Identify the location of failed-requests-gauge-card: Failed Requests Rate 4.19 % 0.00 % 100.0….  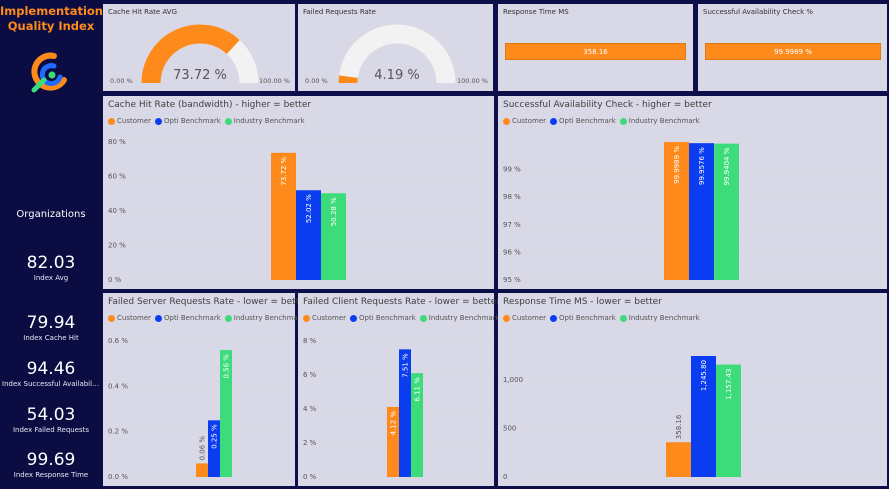
(395, 47).